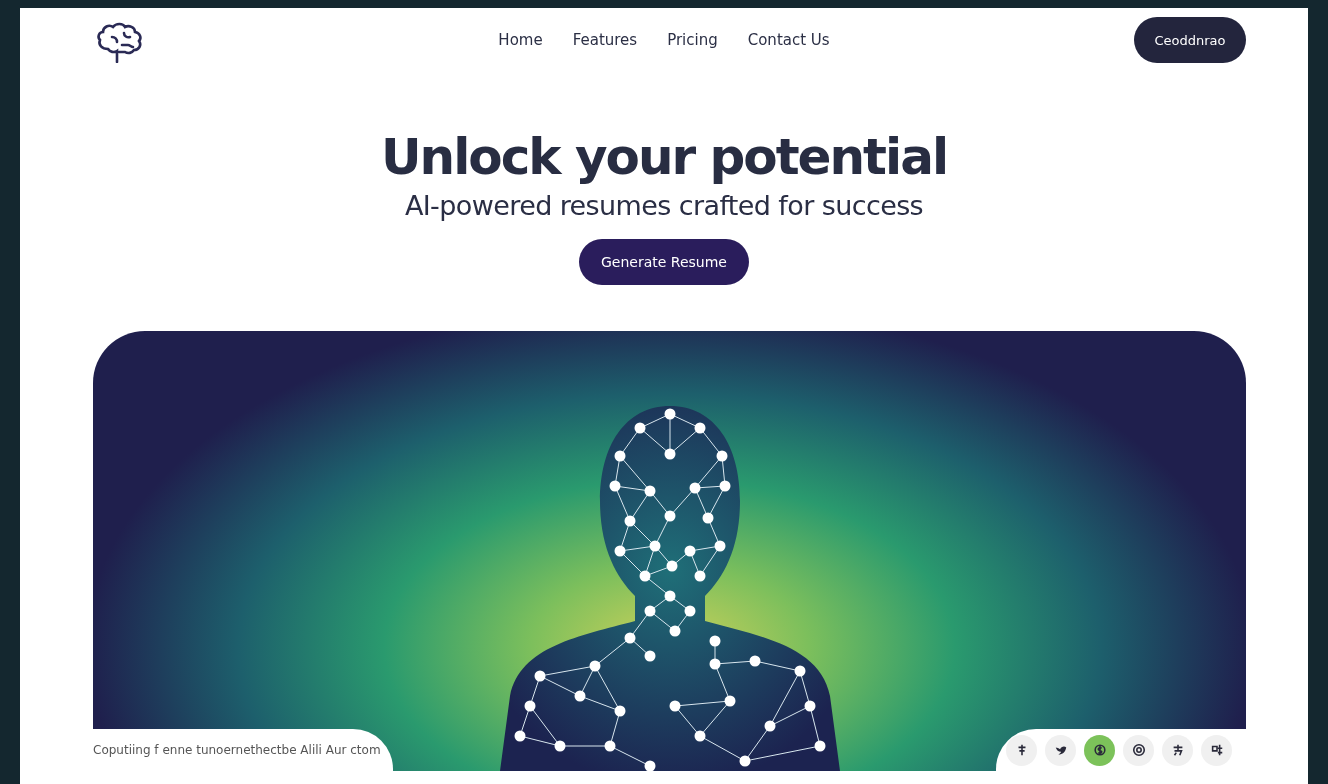 This screenshot has height=784, width=1328. I want to click on glyph-icon, so click(1216, 750).